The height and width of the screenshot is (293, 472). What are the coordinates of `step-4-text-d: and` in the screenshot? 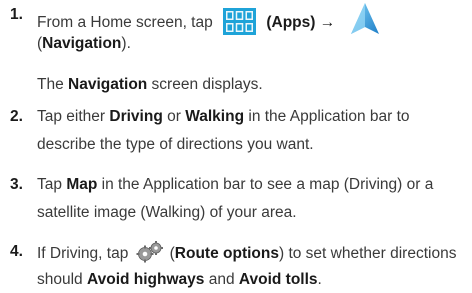 It's located at (221, 279).